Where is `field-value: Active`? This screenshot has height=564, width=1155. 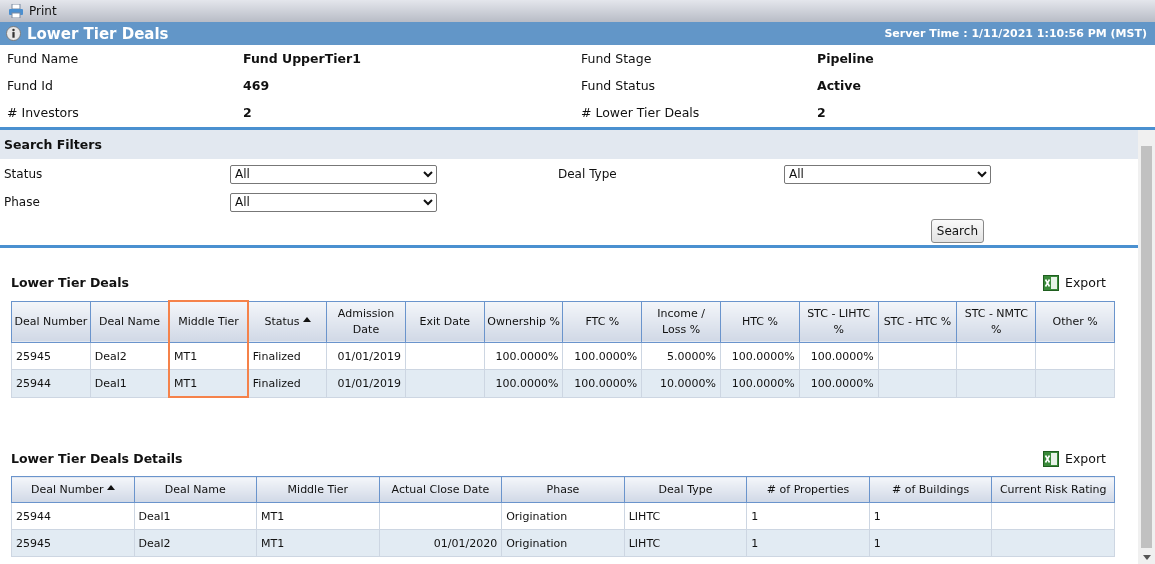
field-value: Active is located at coordinates (839, 85).